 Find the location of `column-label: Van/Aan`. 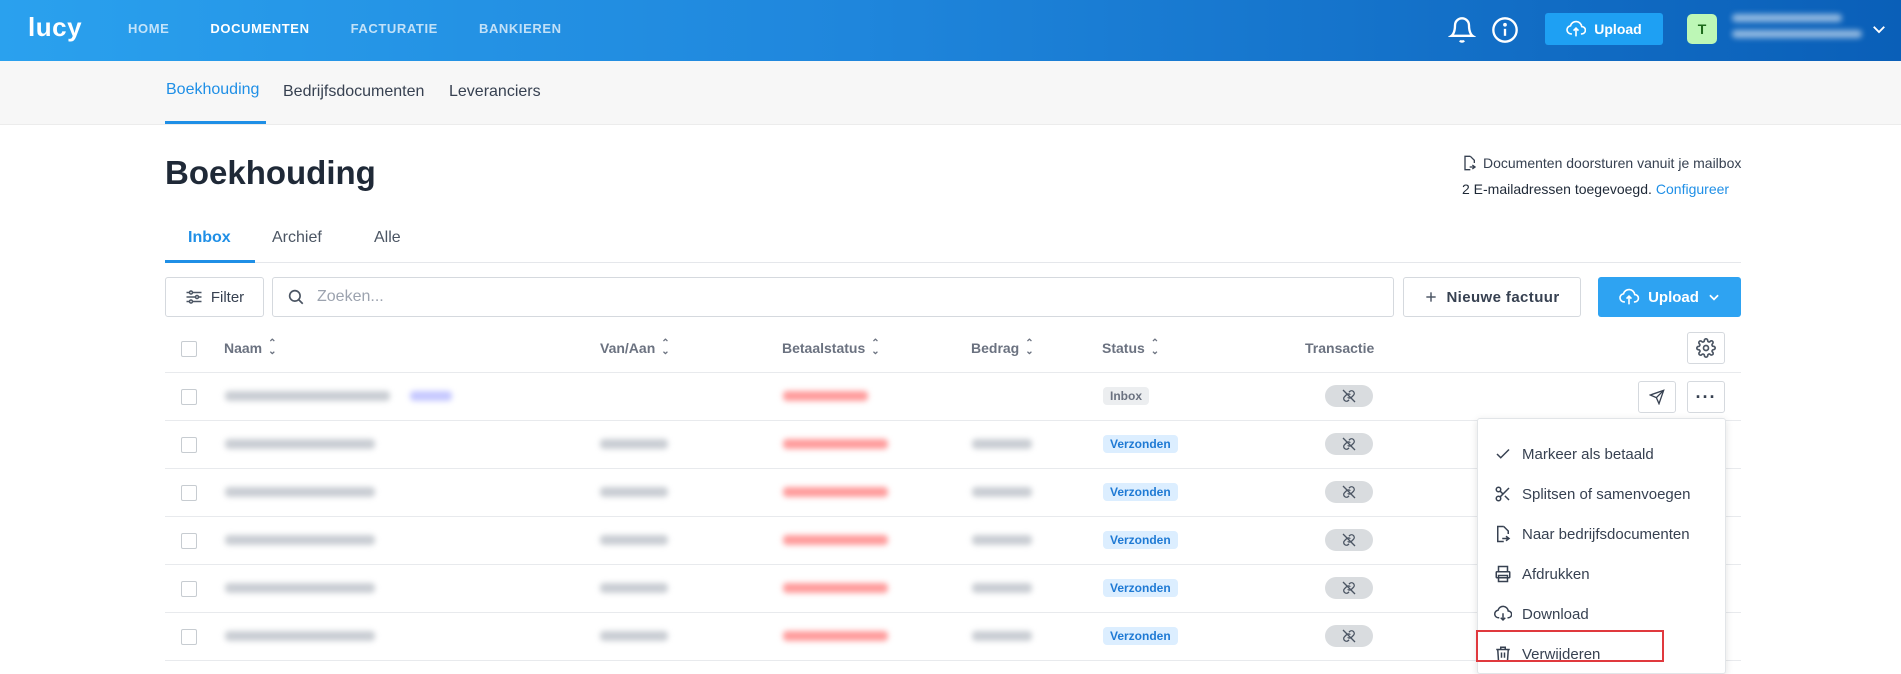

column-label: Van/Aan is located at coordinates (628, 348).